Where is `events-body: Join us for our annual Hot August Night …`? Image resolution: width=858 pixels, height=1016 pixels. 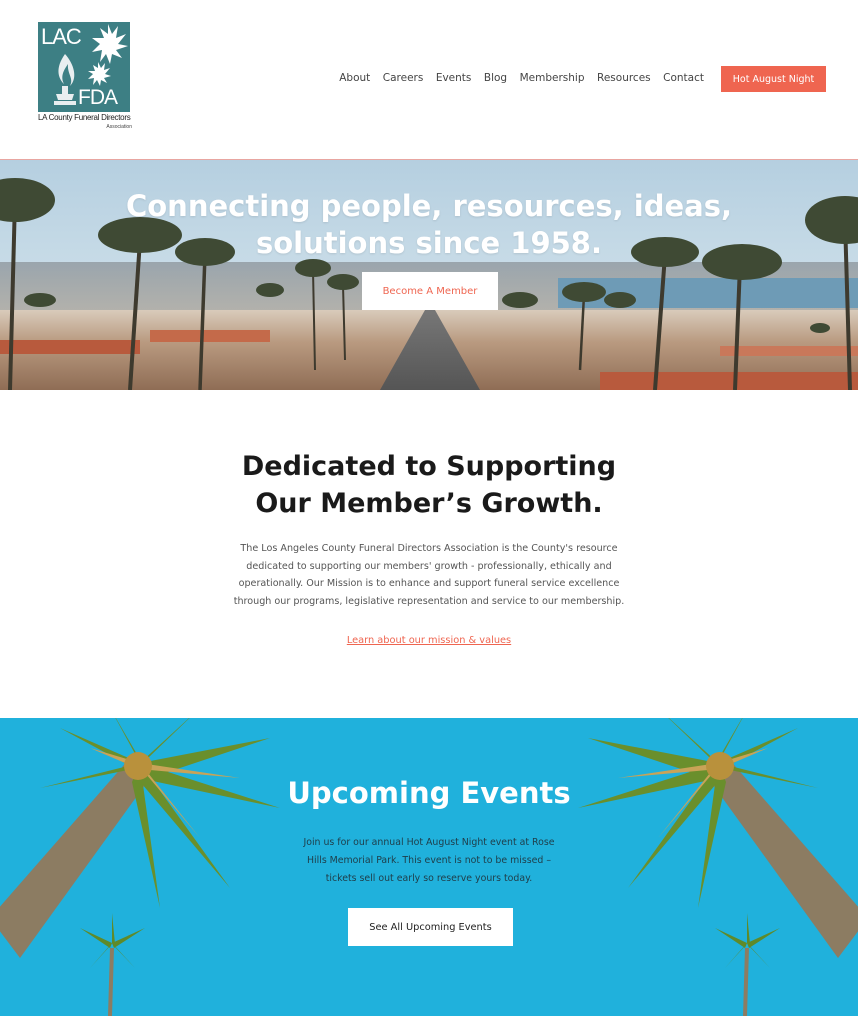
events-body: Join us for our annual Hot August Night … is located at coordinates (429, 860).